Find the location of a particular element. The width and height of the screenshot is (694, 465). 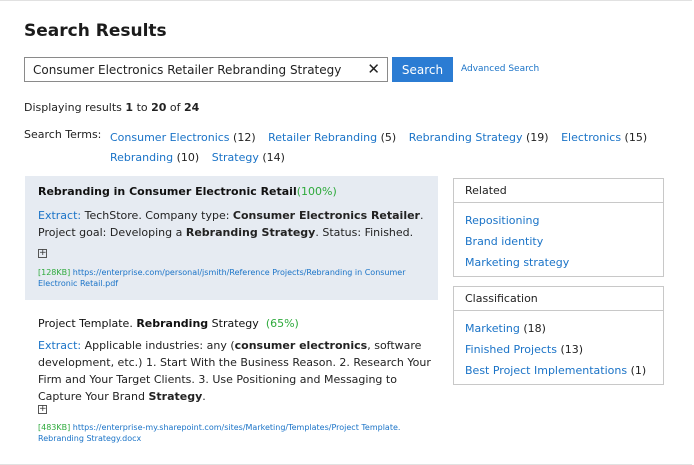

search-term-link: Electronics is located at coordinates (591, 137).